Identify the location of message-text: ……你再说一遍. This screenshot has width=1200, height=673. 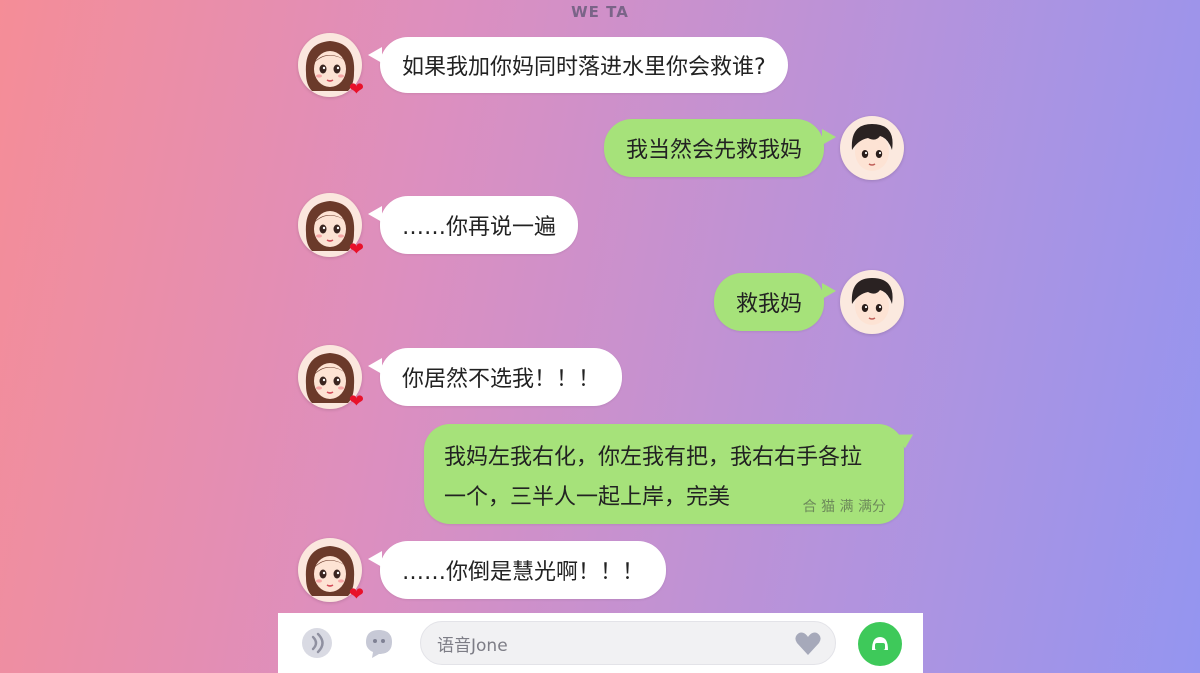
(479, 227).